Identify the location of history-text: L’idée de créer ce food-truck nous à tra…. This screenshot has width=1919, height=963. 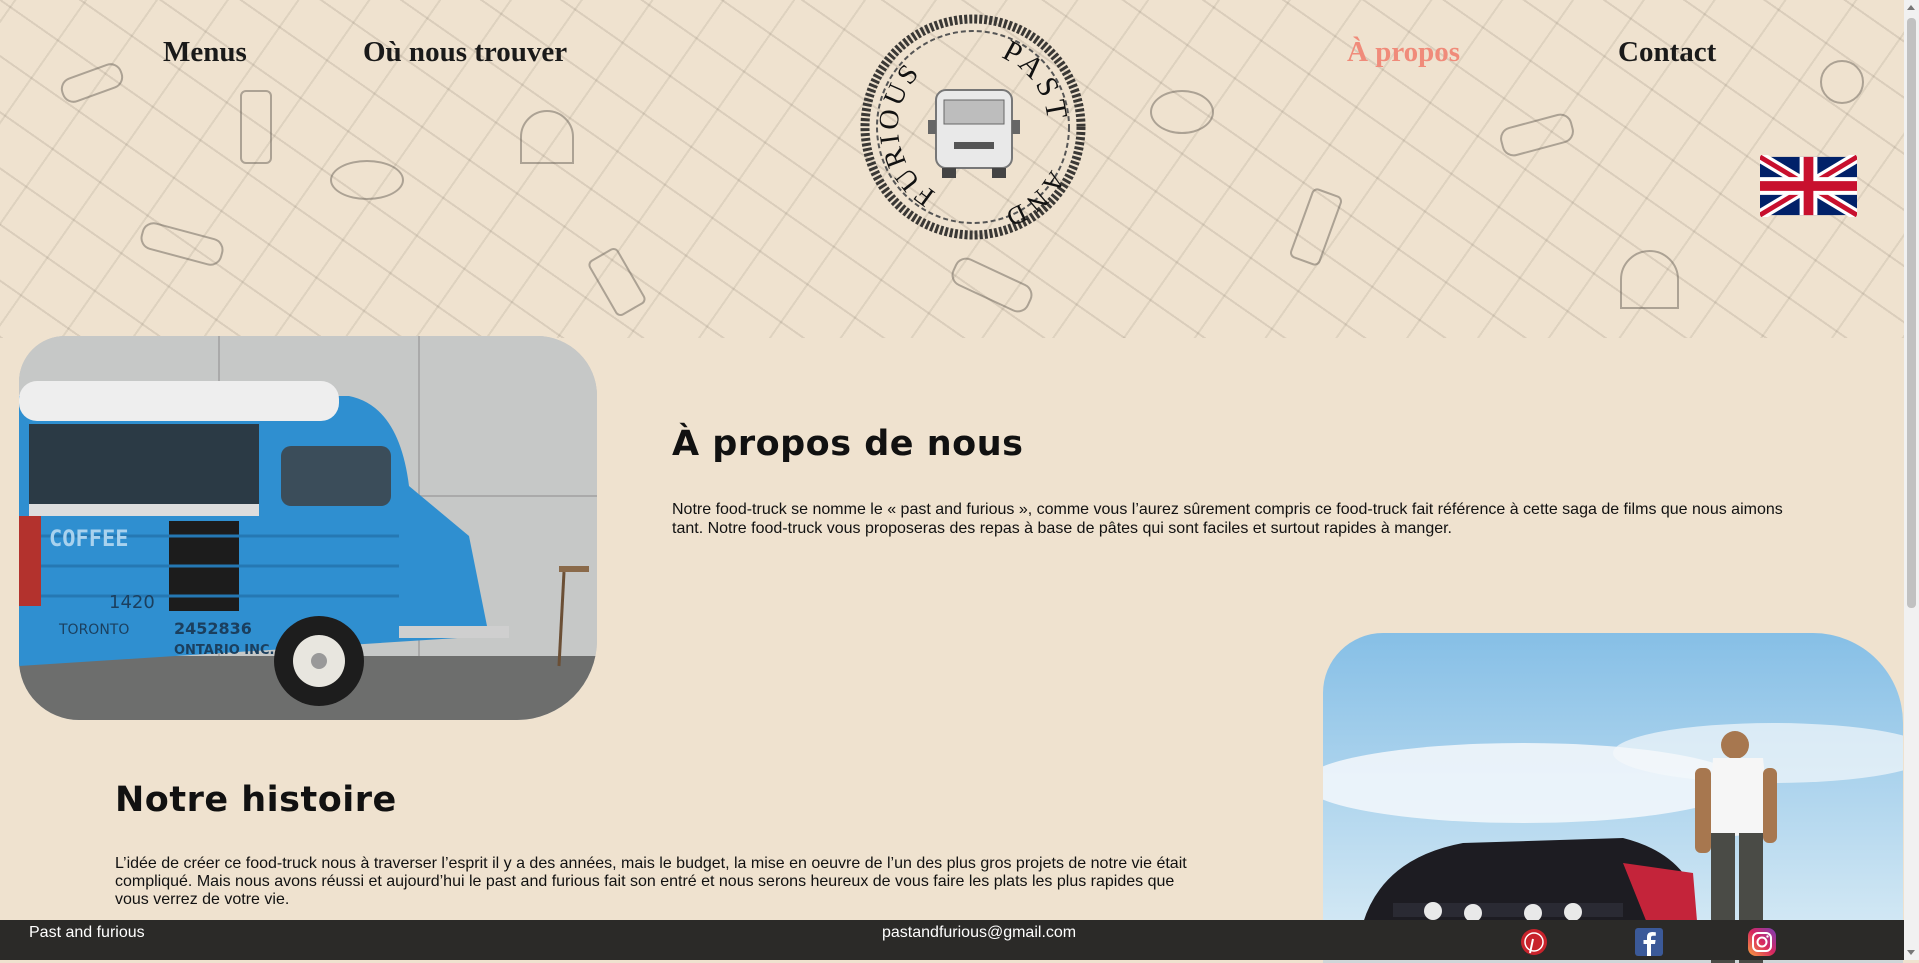
(651, 881).